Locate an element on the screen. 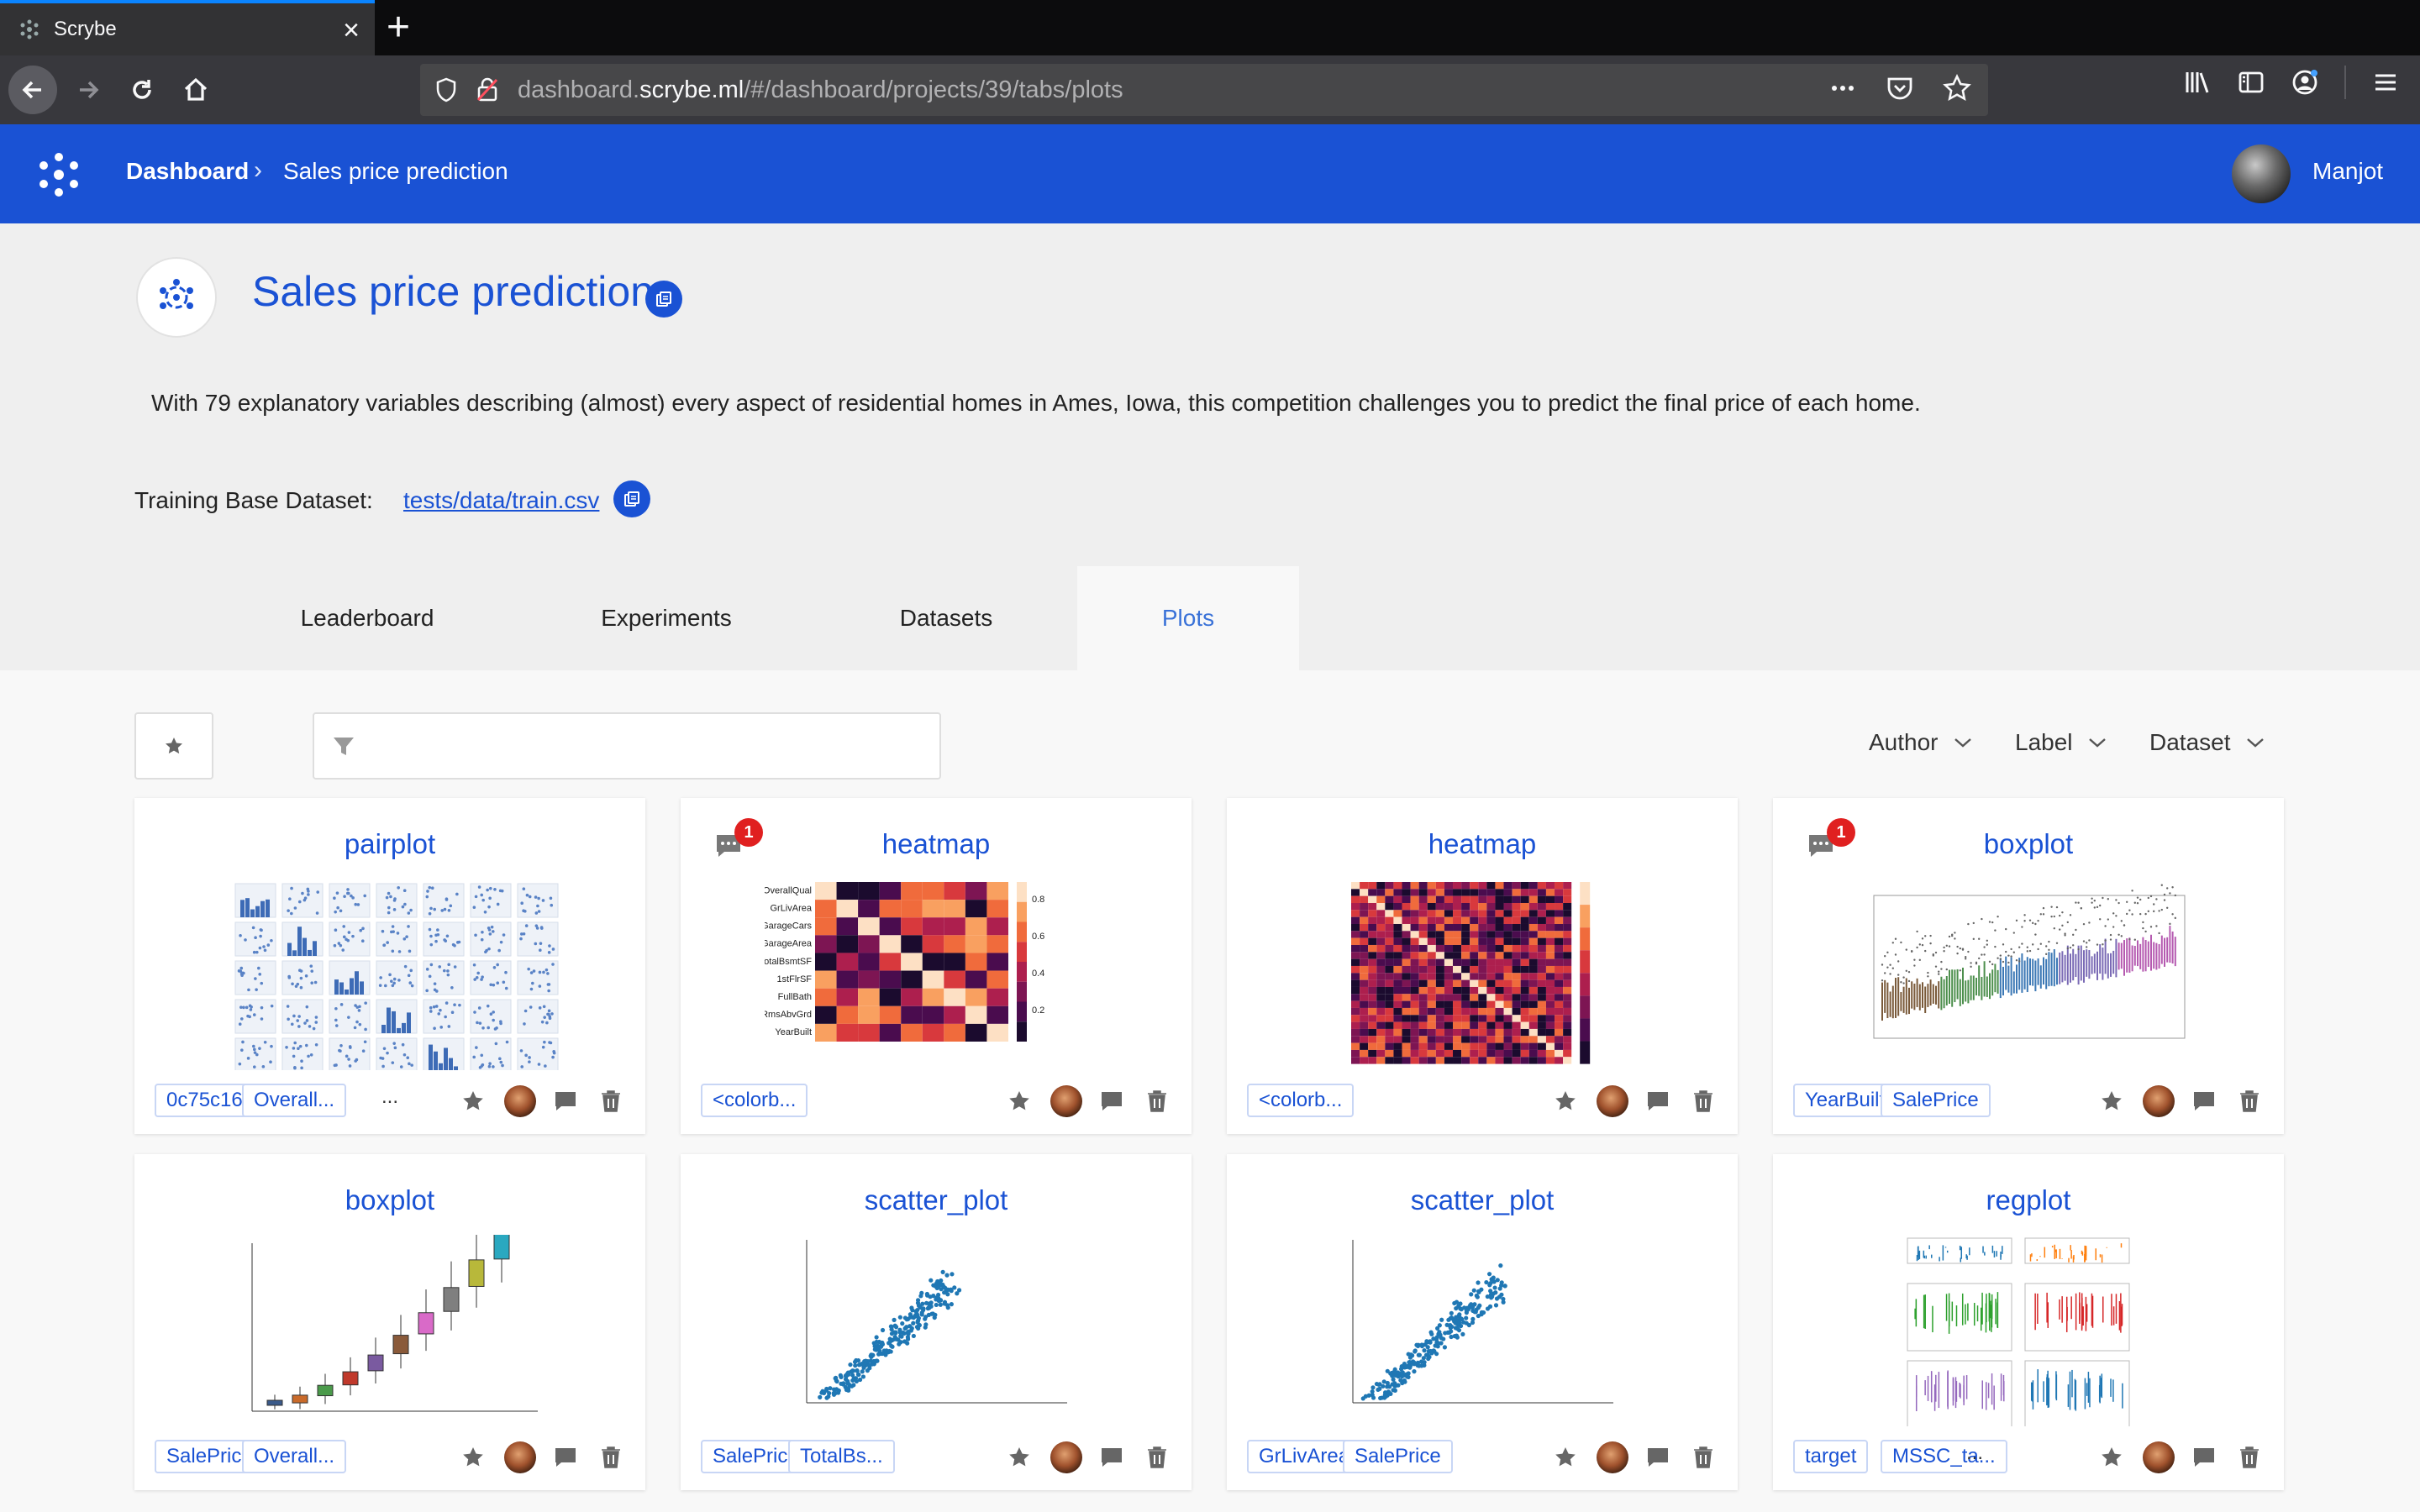  copy-project-id-button is located at coordinates (663, 299).